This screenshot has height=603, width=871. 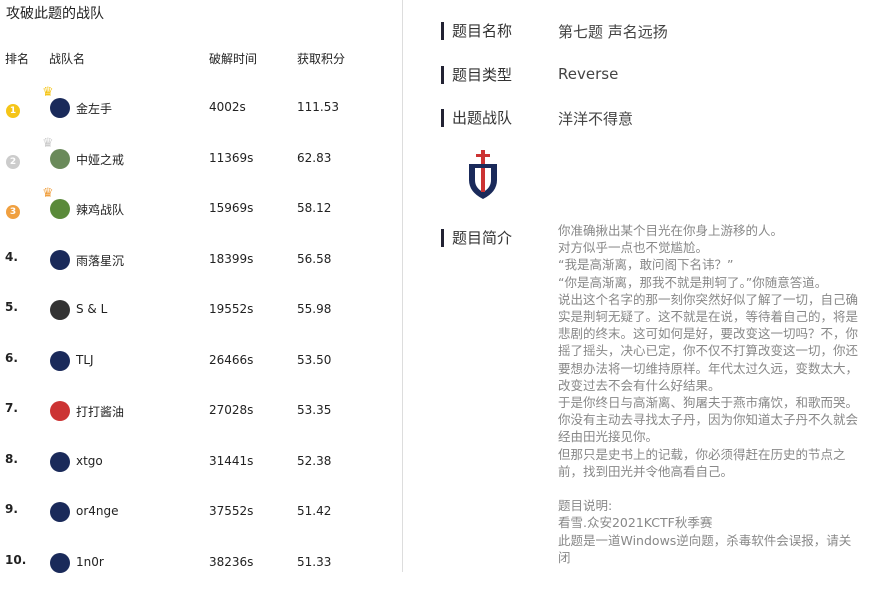 What do you see at coordinates (231, 511) in the screenshot?
I see `solve-time: 37552s` at bounding box center [231, 511].